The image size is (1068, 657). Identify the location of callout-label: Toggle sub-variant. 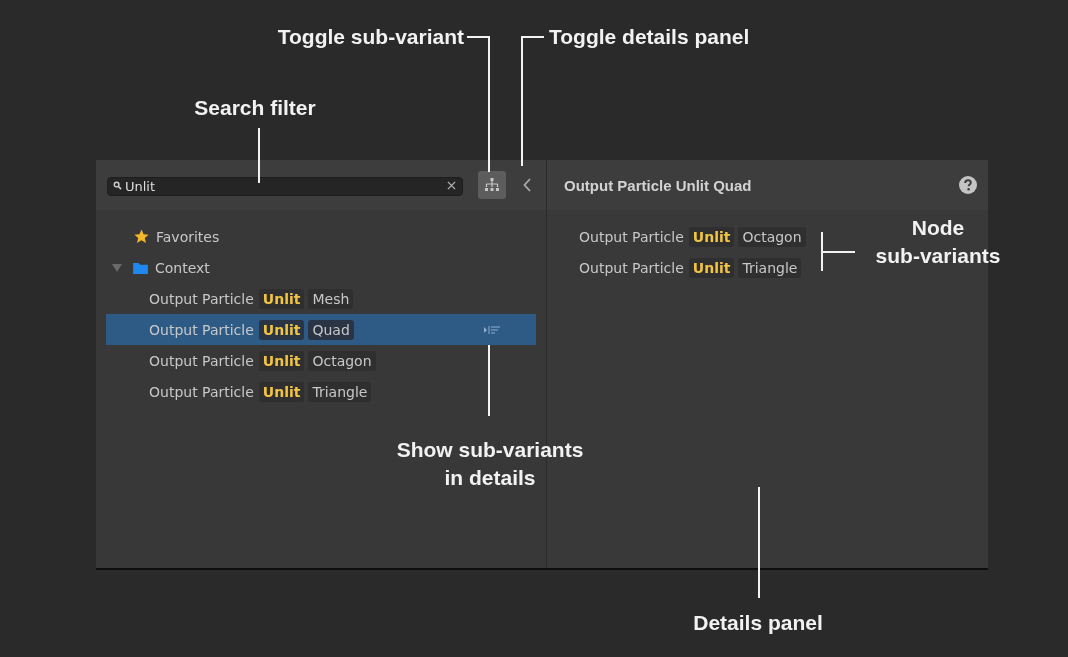
(370, 37).